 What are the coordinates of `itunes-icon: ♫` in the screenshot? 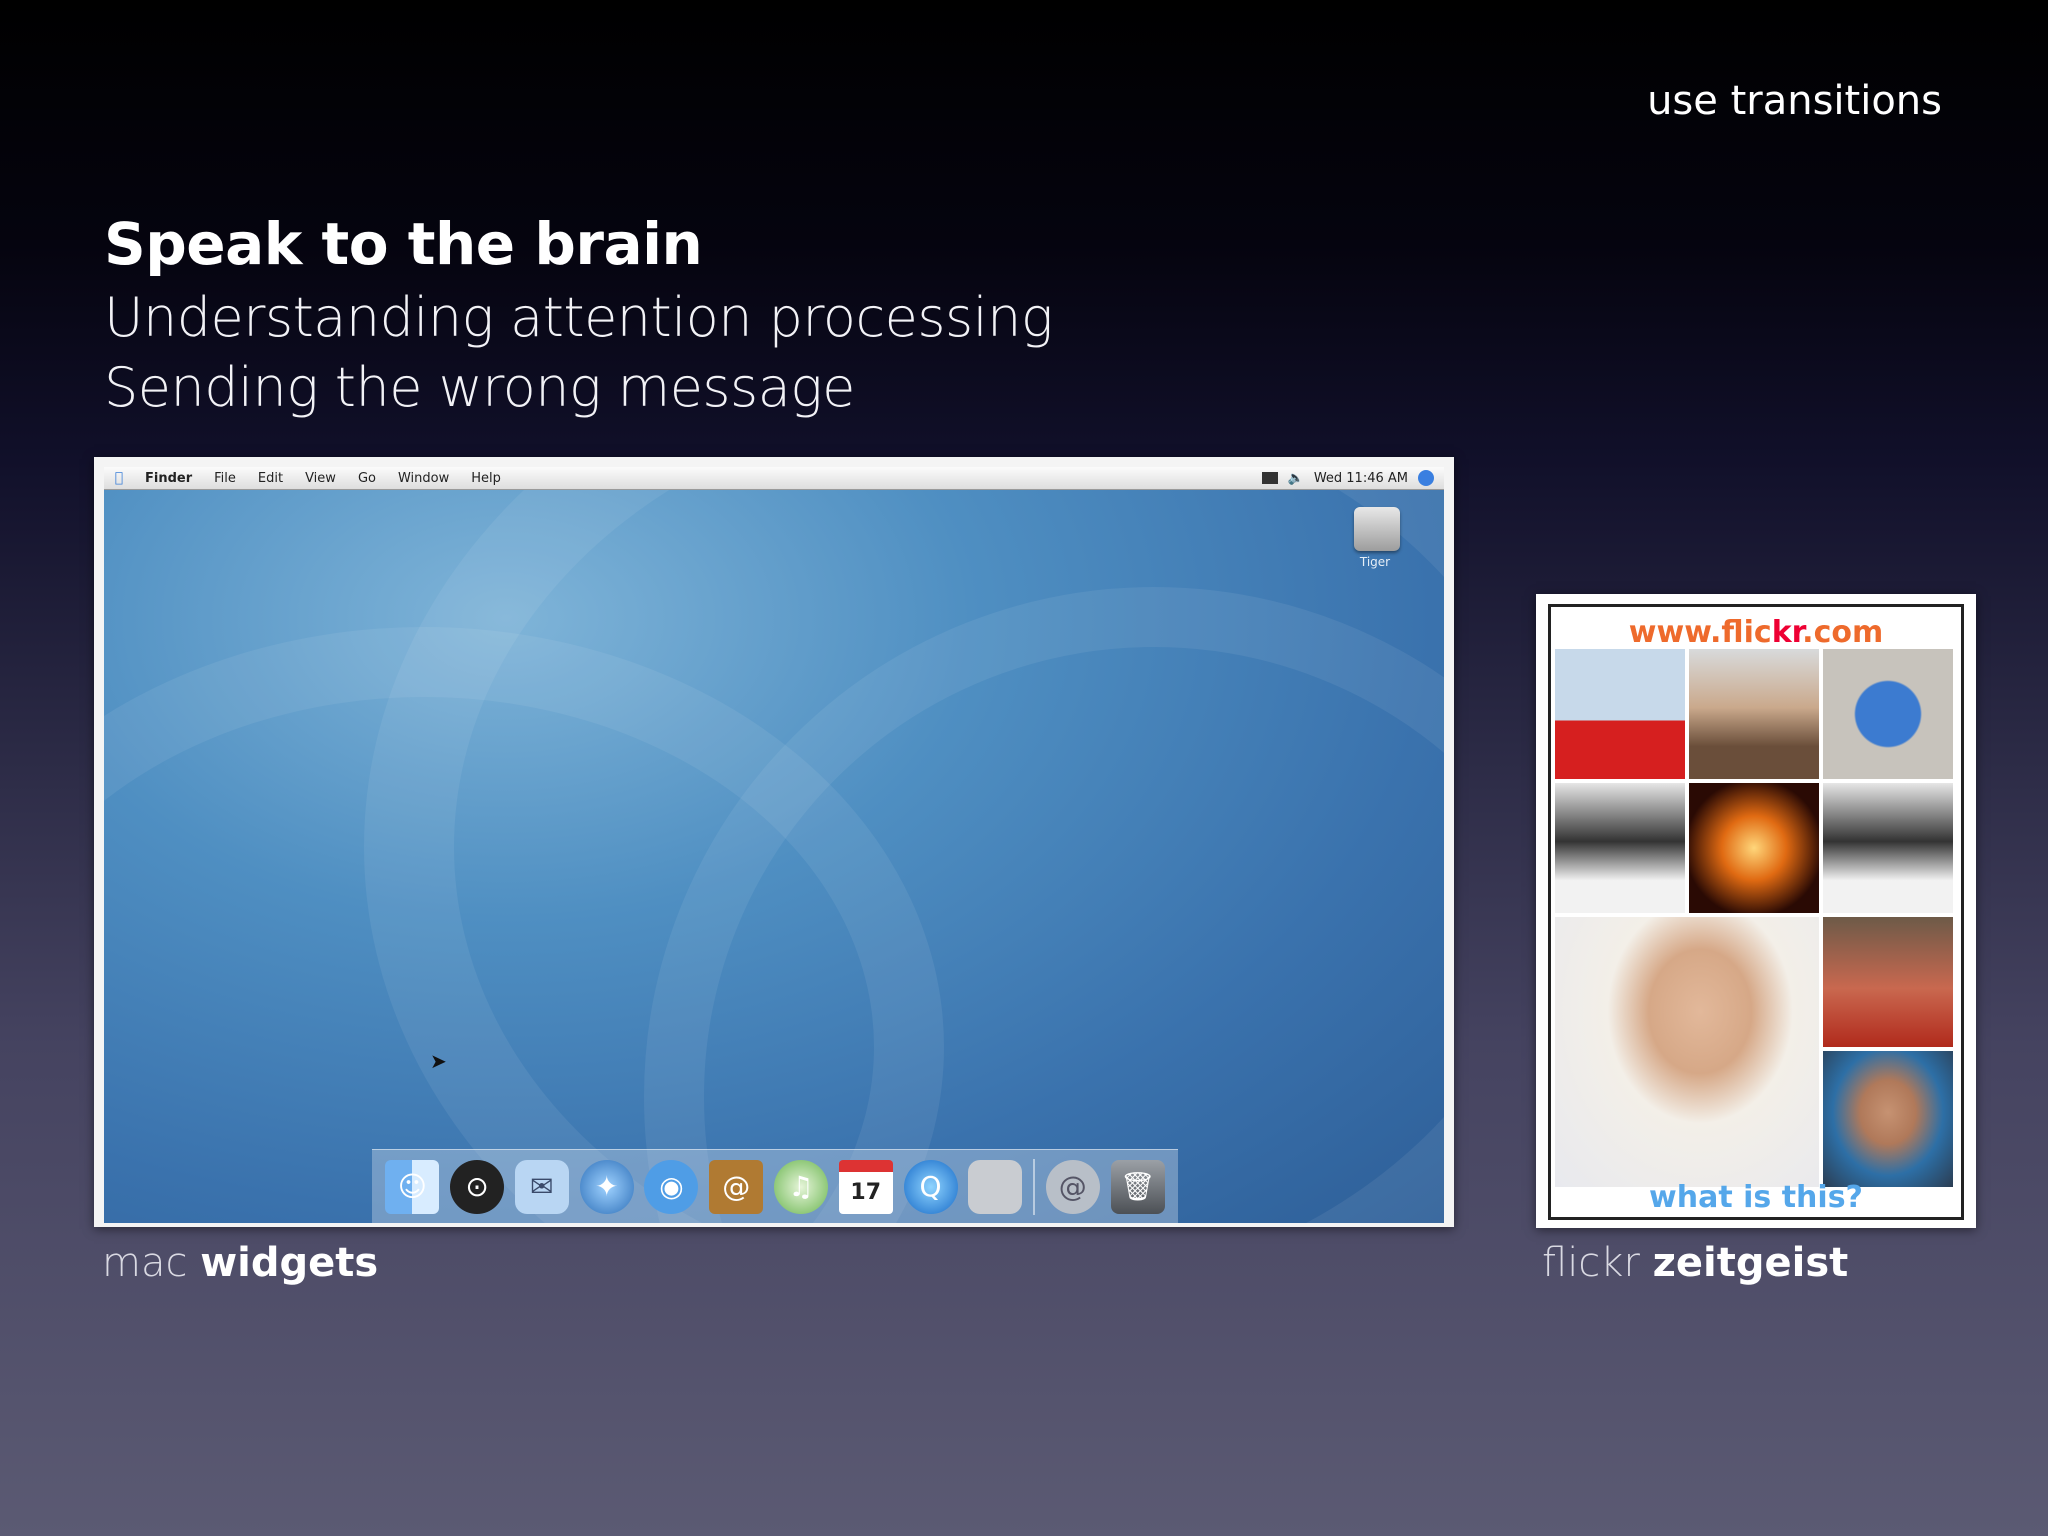 It's located at (800, 1186).